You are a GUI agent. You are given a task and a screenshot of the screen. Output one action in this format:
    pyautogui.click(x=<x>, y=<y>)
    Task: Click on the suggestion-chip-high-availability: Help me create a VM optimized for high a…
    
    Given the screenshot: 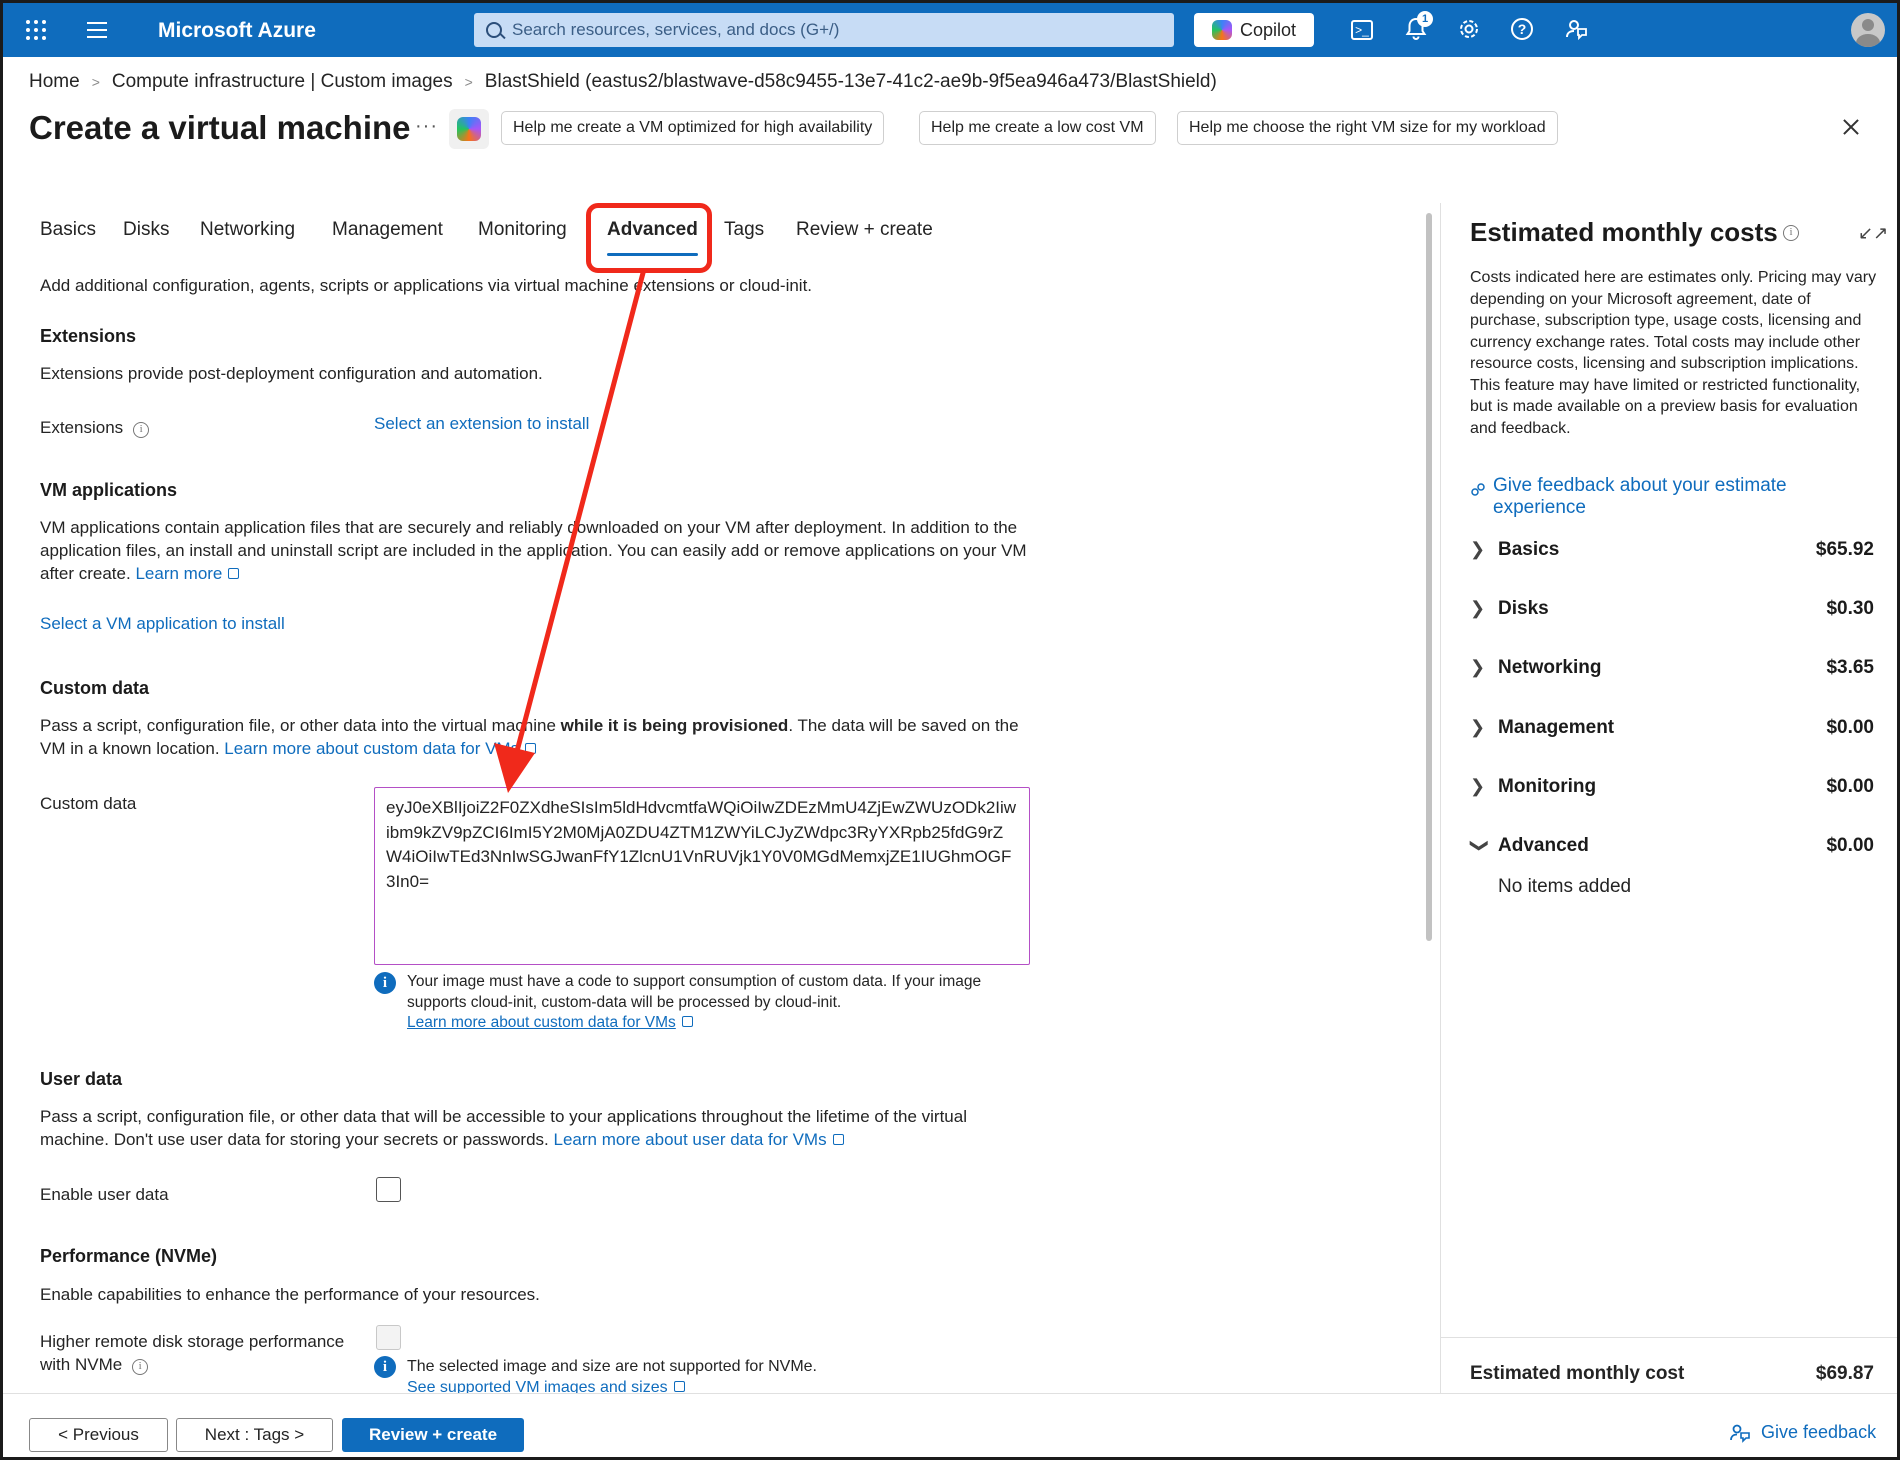 What is the action you would take?
    pyautogui.click(x=693, y=128)
    